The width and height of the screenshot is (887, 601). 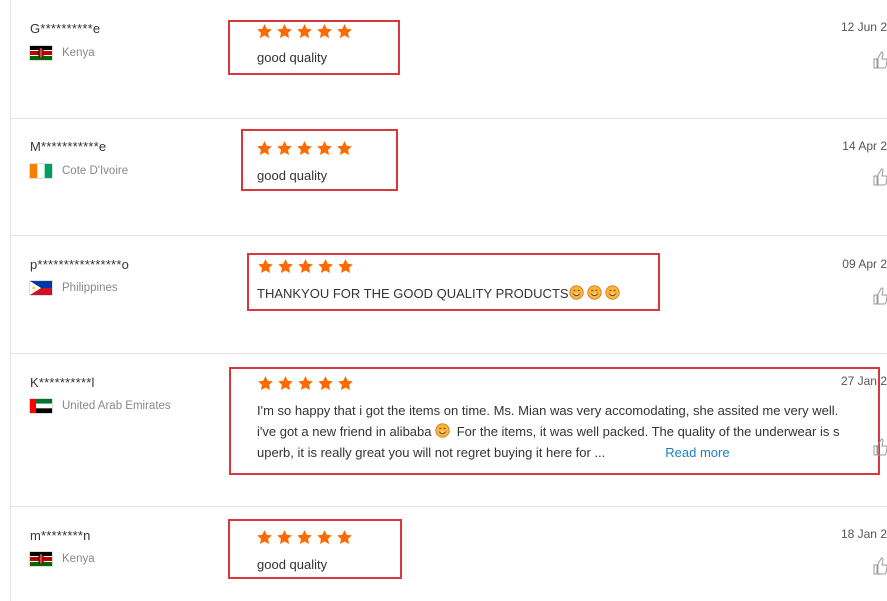 What do you see at coordinates (62, 382) in the screenshot?
I see `reviewer-name: K**********l` at bounding box center [62, 382].